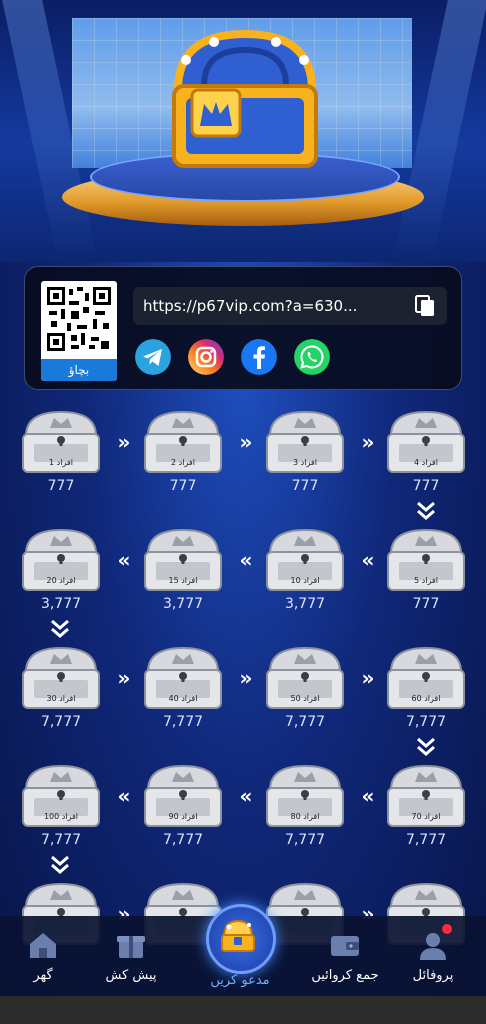 This screenshot has width=486, height=1024. Describe the element at coordinates (426, 801) in the screenshot. I see `reward-chest: افراد 70` at that location.